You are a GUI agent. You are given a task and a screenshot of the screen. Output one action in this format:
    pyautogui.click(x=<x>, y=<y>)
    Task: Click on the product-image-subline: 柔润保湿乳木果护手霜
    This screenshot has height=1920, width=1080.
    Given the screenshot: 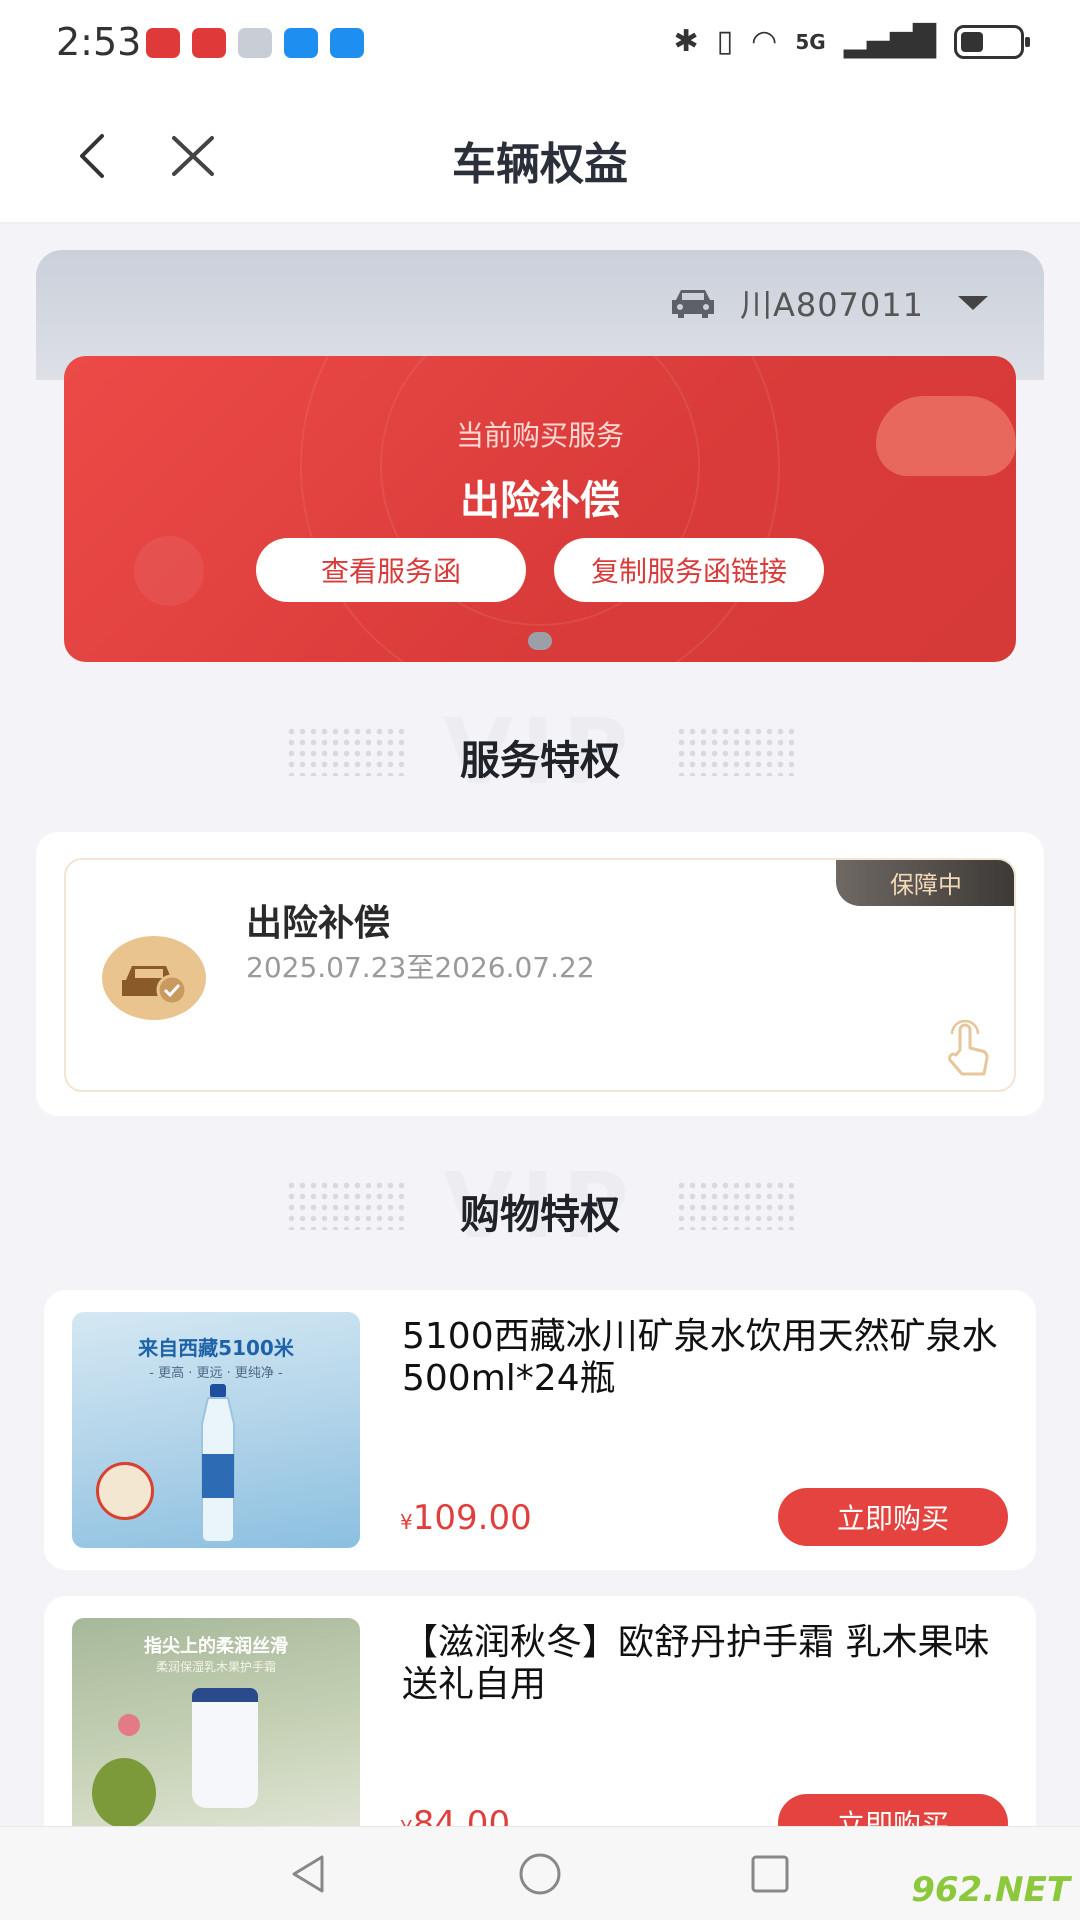 What is the action you would take?
    pyautogui.click(x=215, y=1667)
    